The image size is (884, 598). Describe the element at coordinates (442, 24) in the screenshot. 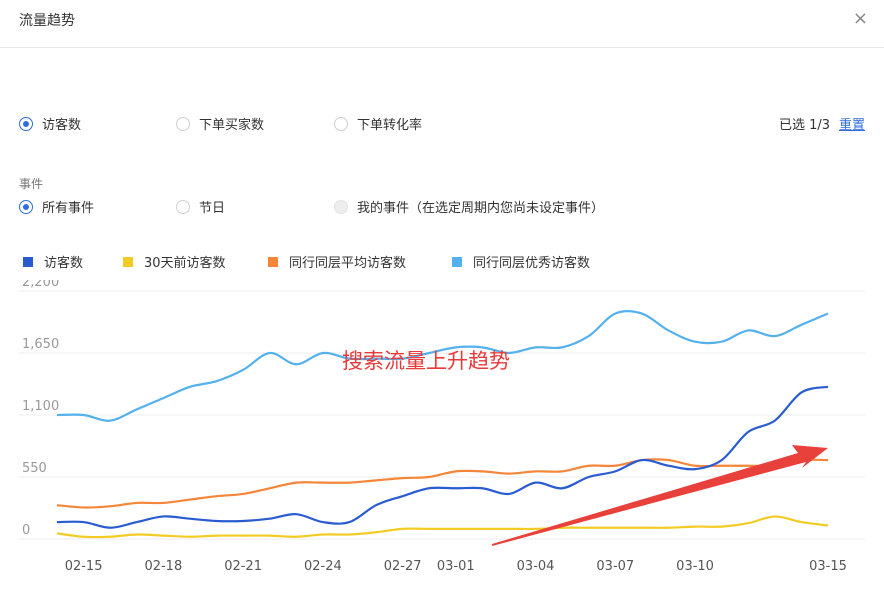

I see `dialog-header: 流量趋势 ×` at that location.